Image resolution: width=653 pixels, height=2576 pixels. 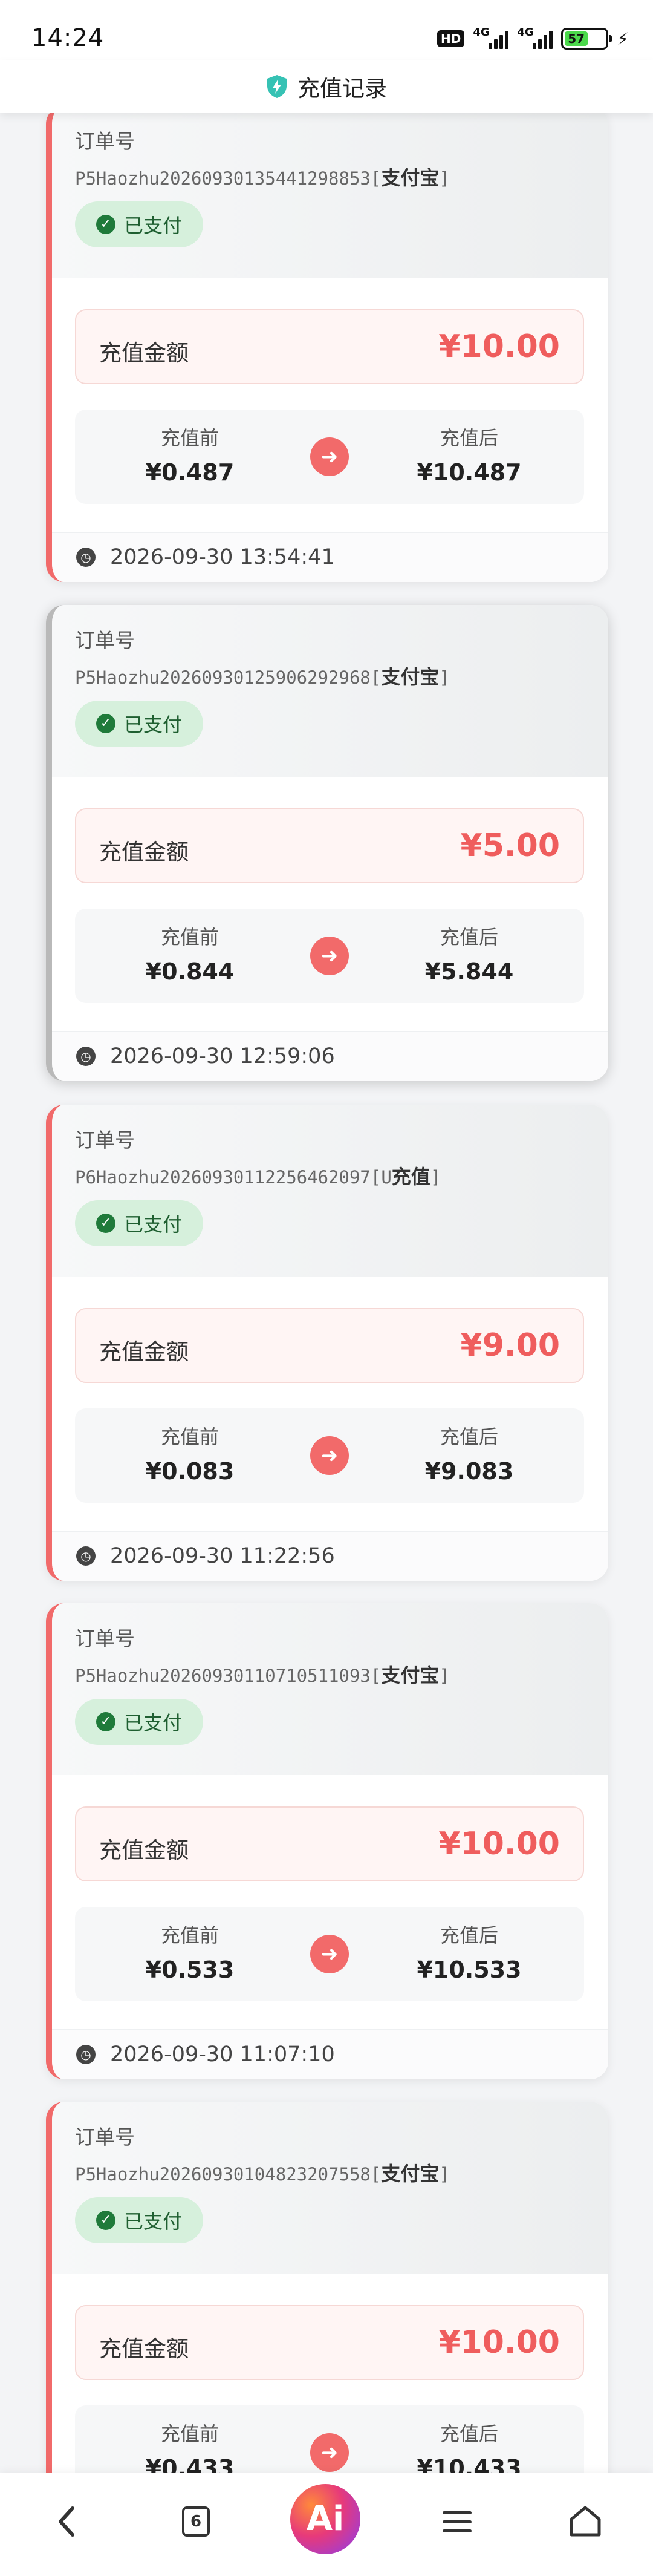 I want to click on recharge-time: 2026-09-30 11:07:10, so click(x=222, y=2054).